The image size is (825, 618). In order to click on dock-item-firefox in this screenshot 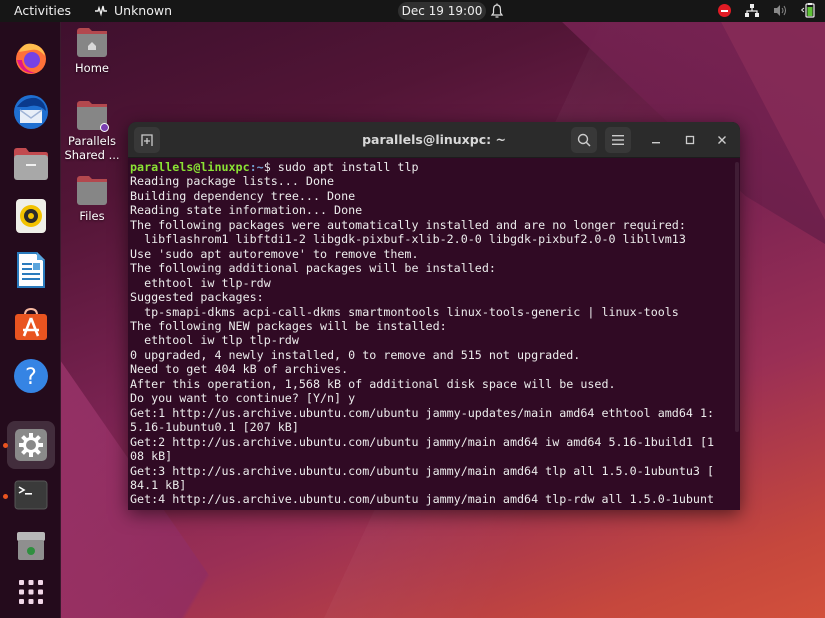, I will do `click(31, 58)`.